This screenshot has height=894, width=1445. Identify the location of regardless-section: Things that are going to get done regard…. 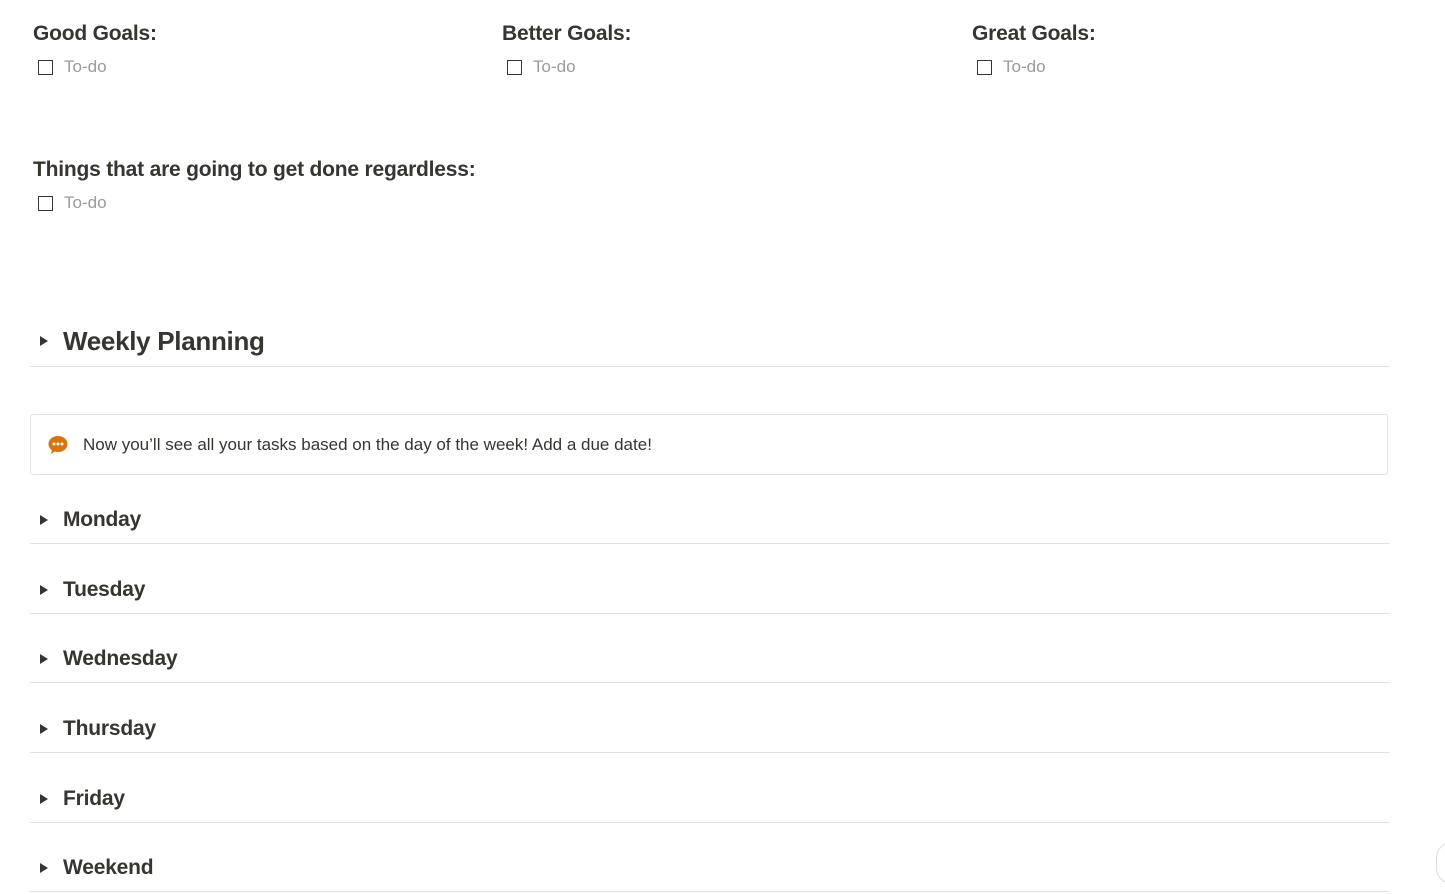
(254, 185).